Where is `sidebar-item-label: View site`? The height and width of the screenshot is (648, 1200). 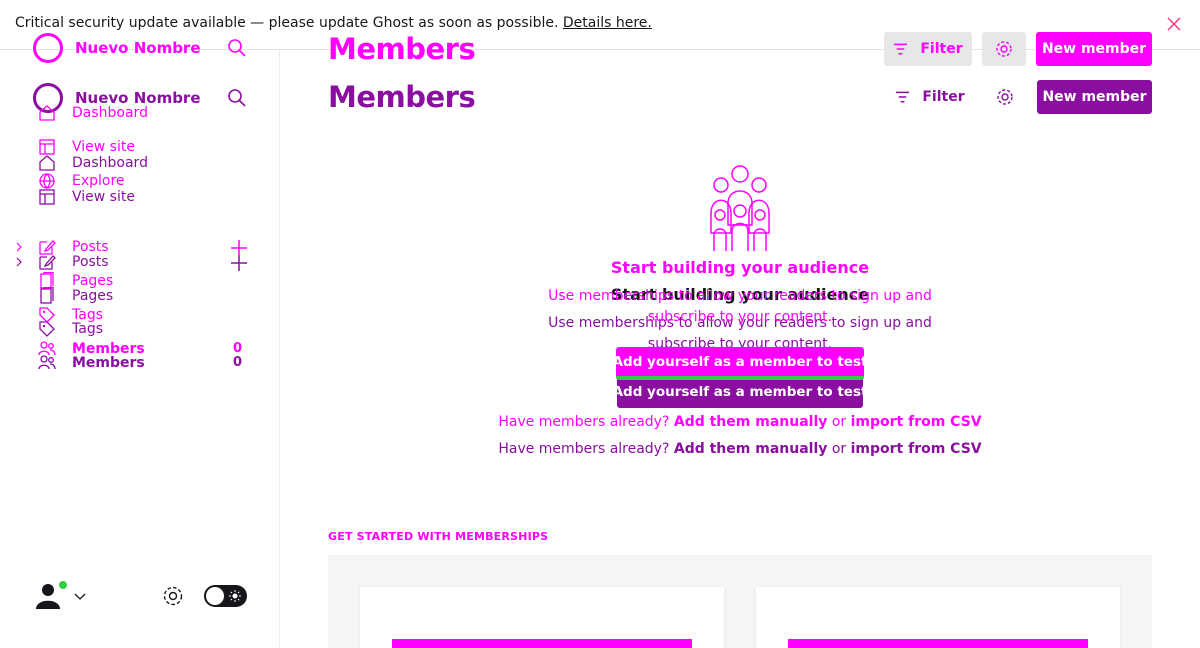
sidebar-item-label: View site is located at coordinates (103, 147).